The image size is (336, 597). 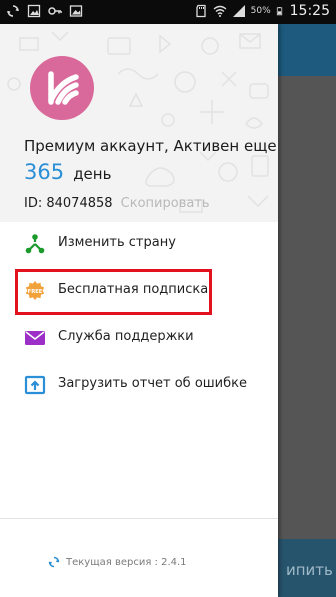 I want to click on refresh-icon, so click(x=54, y=562).